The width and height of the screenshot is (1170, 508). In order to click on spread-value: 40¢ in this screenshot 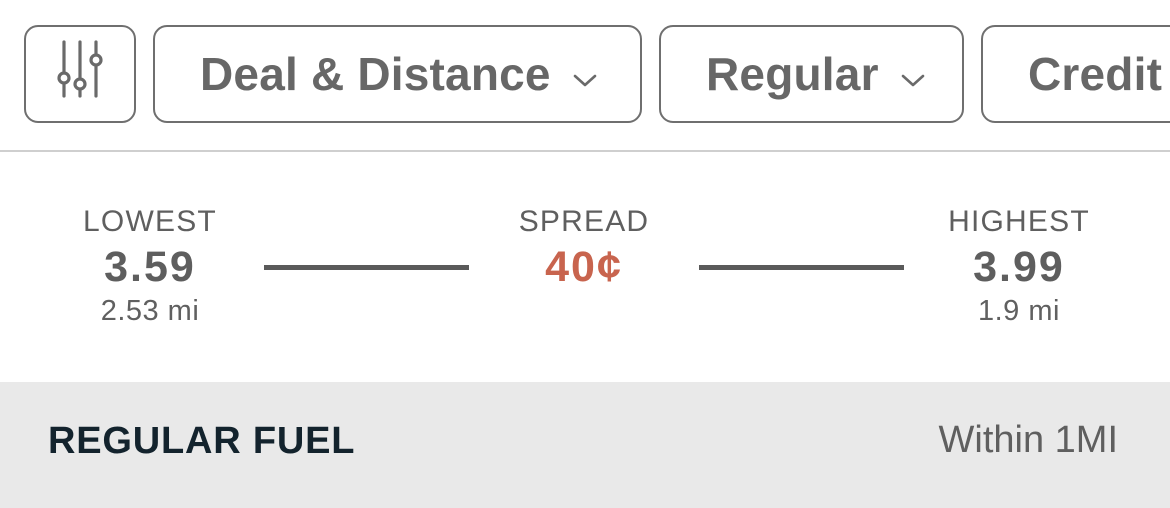, I will do `click(584, 267)`.